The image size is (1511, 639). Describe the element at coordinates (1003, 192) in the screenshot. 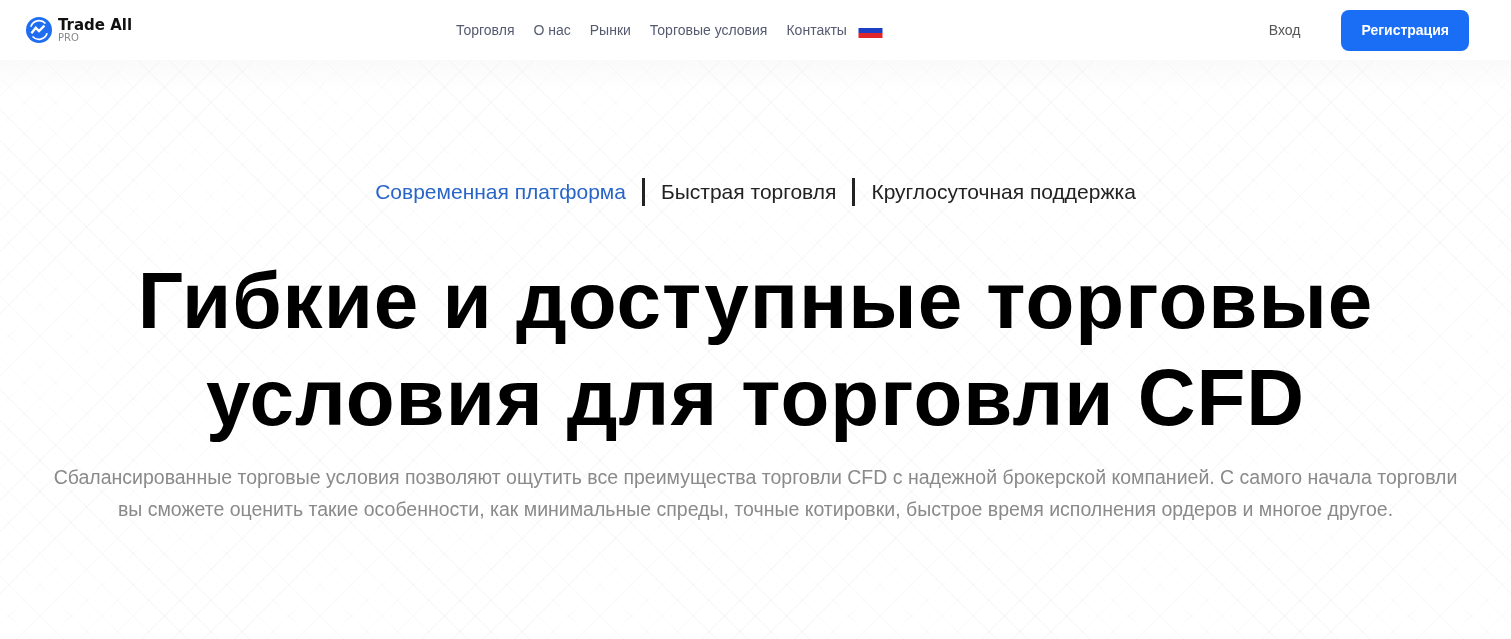

I see `tagline: Круглосуточная поддержка` at that location.